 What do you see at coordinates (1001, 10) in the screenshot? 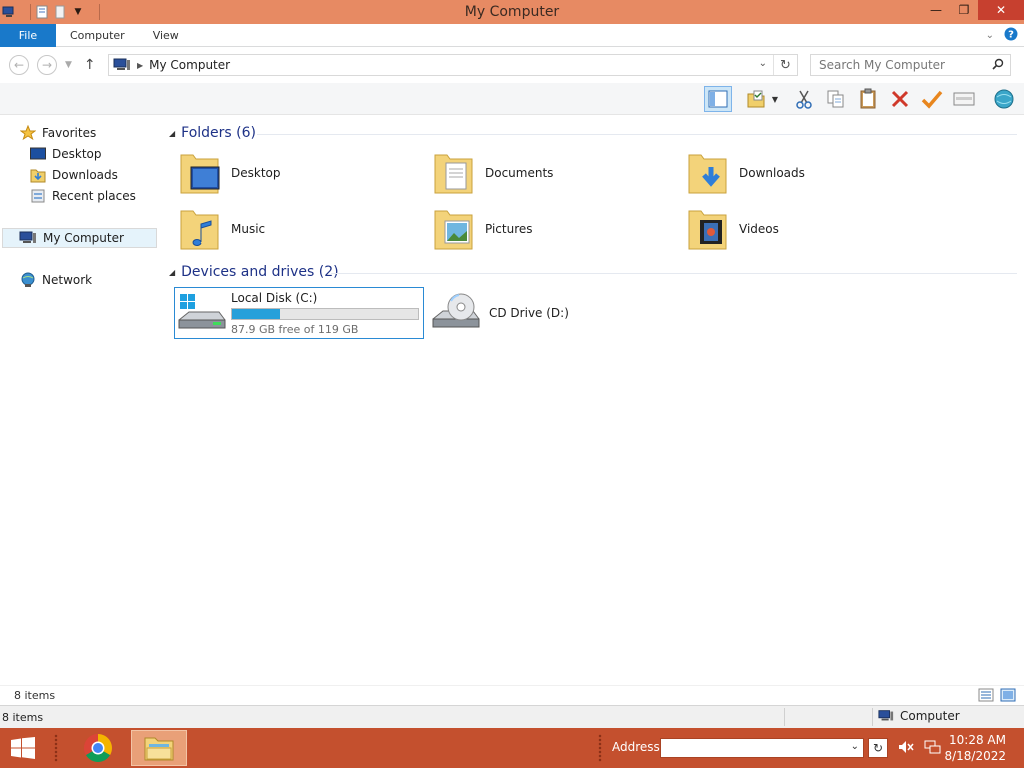
I see `close-button: ✕` at bounding box center [1001, 10].